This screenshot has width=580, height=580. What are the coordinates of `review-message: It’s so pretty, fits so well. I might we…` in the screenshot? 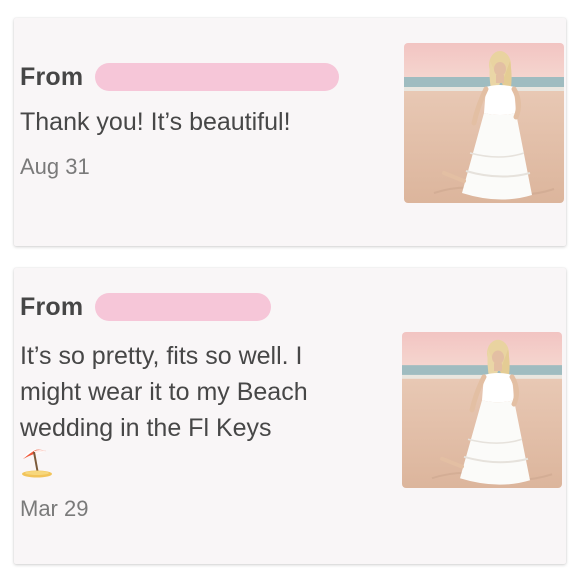 It's located at (164, 392).